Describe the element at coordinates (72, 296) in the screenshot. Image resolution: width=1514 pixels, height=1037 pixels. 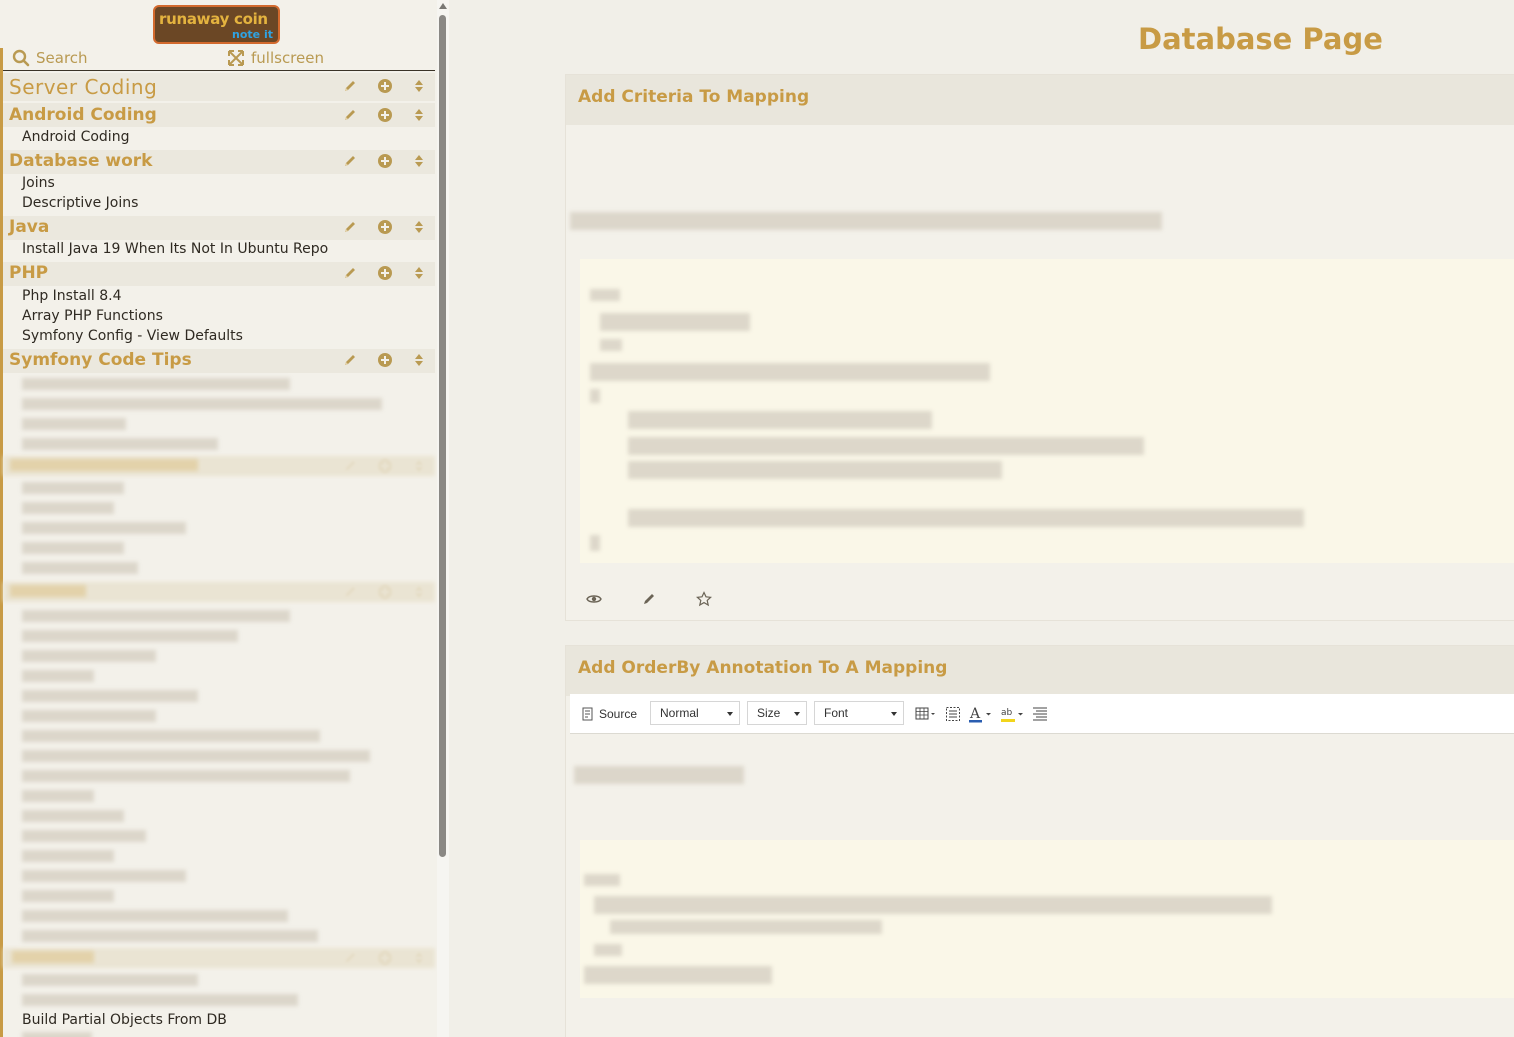
I see `sidebar-item-php-install: Php Install 8.4` at that location.